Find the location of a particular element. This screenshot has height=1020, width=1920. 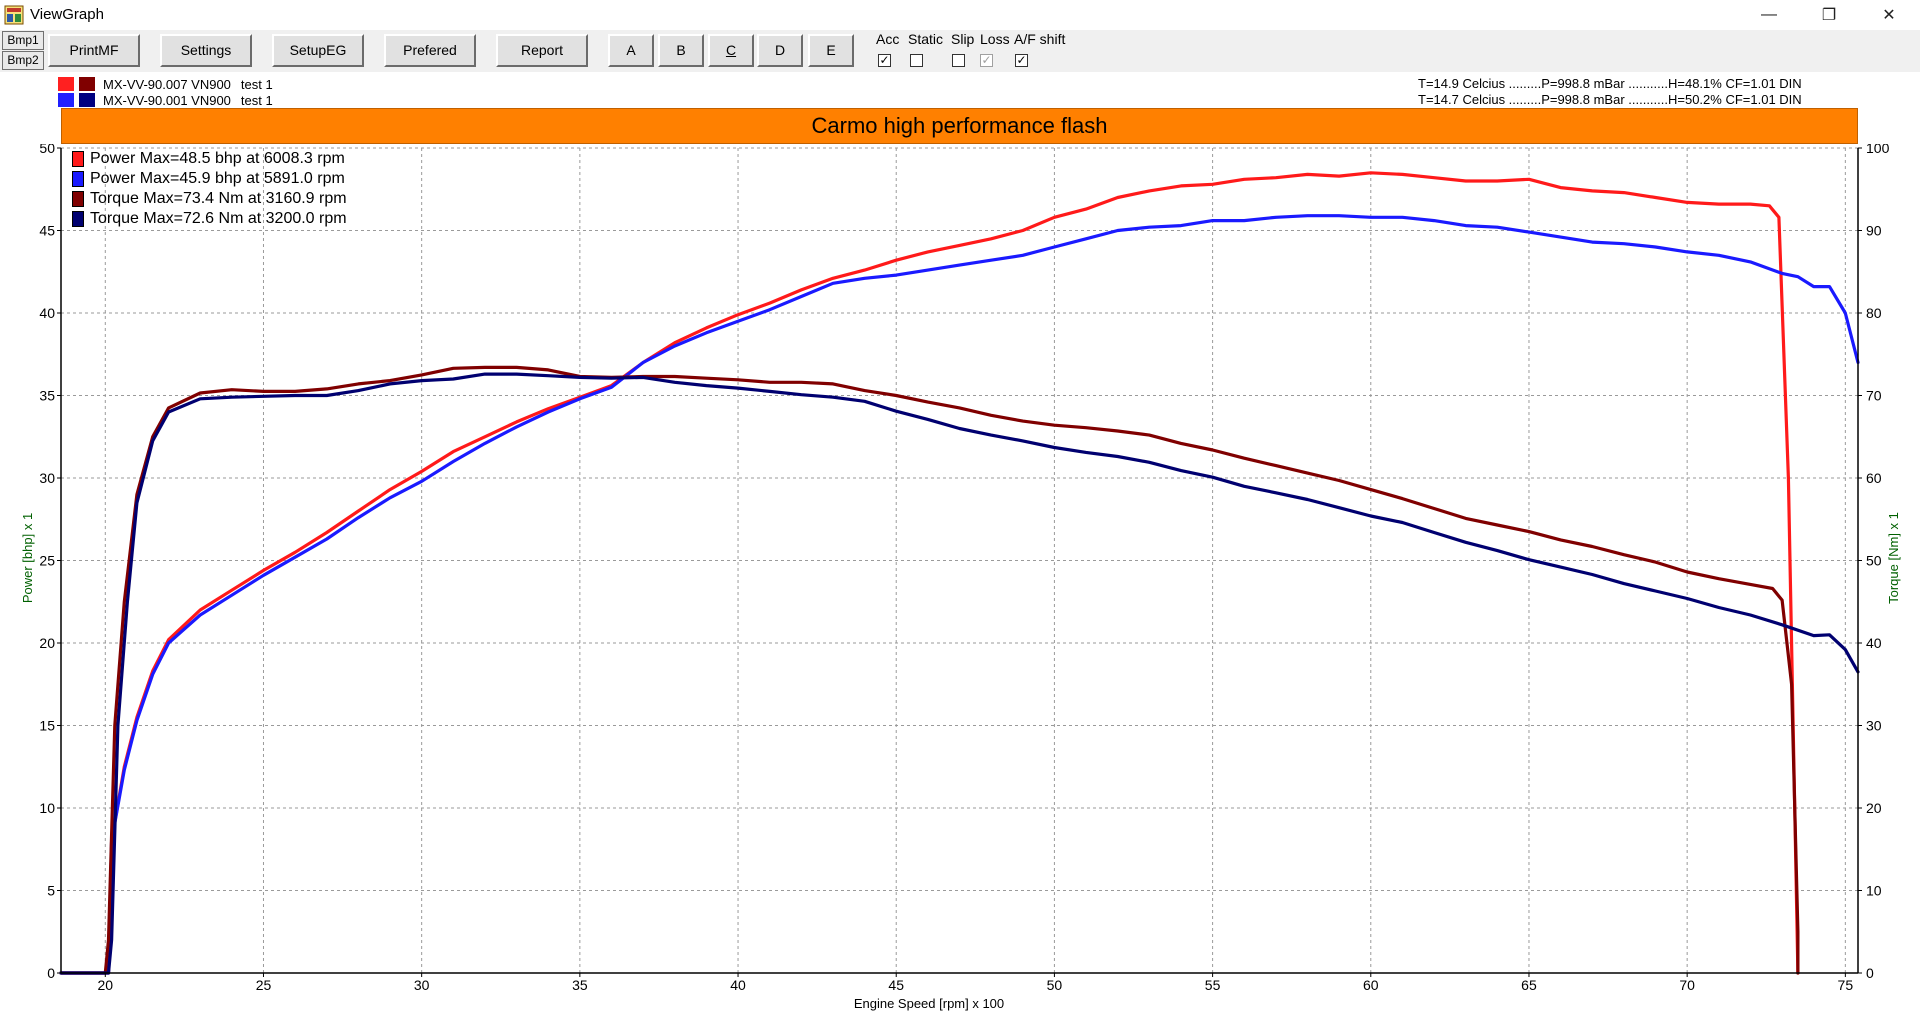

run-1-power-swatch is located at coordinates (66, 84).